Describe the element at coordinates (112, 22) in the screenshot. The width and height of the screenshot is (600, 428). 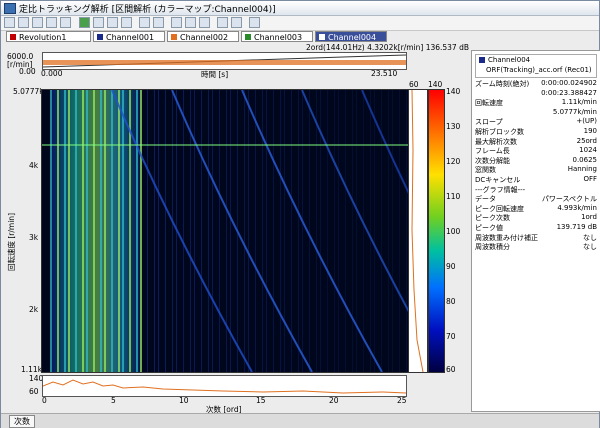
I see `tool-refresh-icon` at that location.